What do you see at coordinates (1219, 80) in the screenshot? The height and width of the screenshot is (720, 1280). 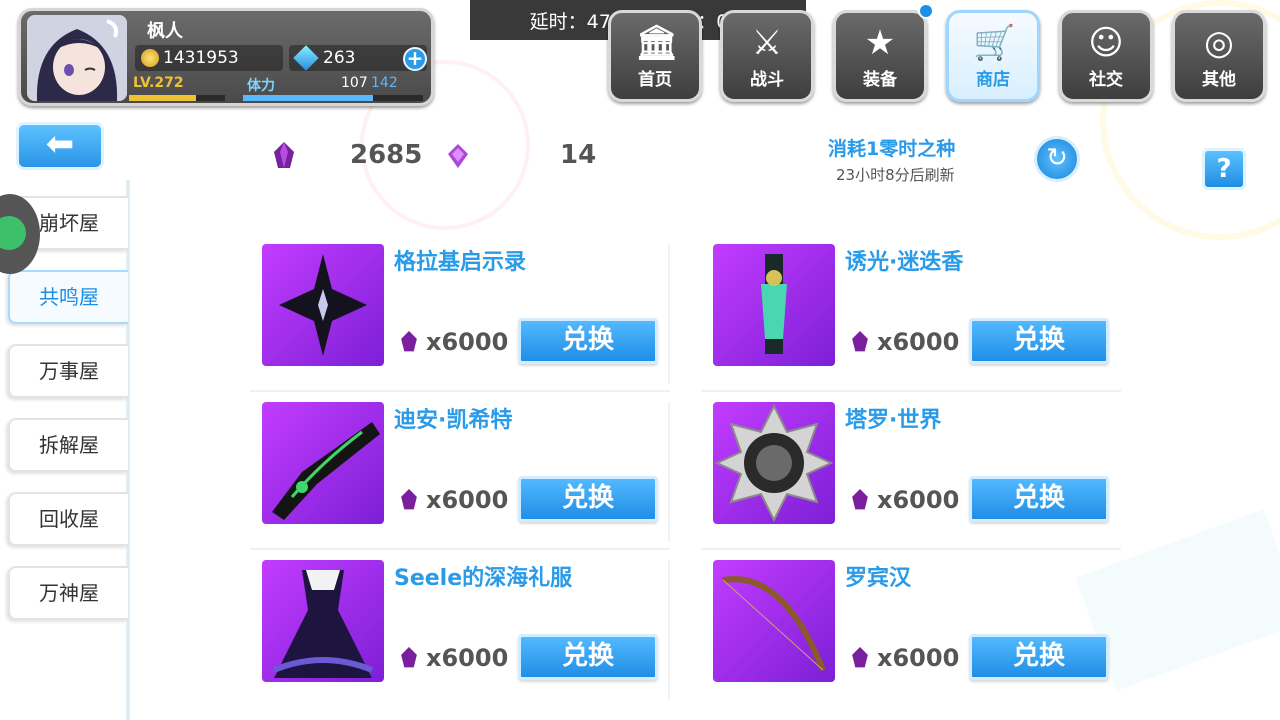 I see `nav-label: 其他` at bounding box center [1219, 80].